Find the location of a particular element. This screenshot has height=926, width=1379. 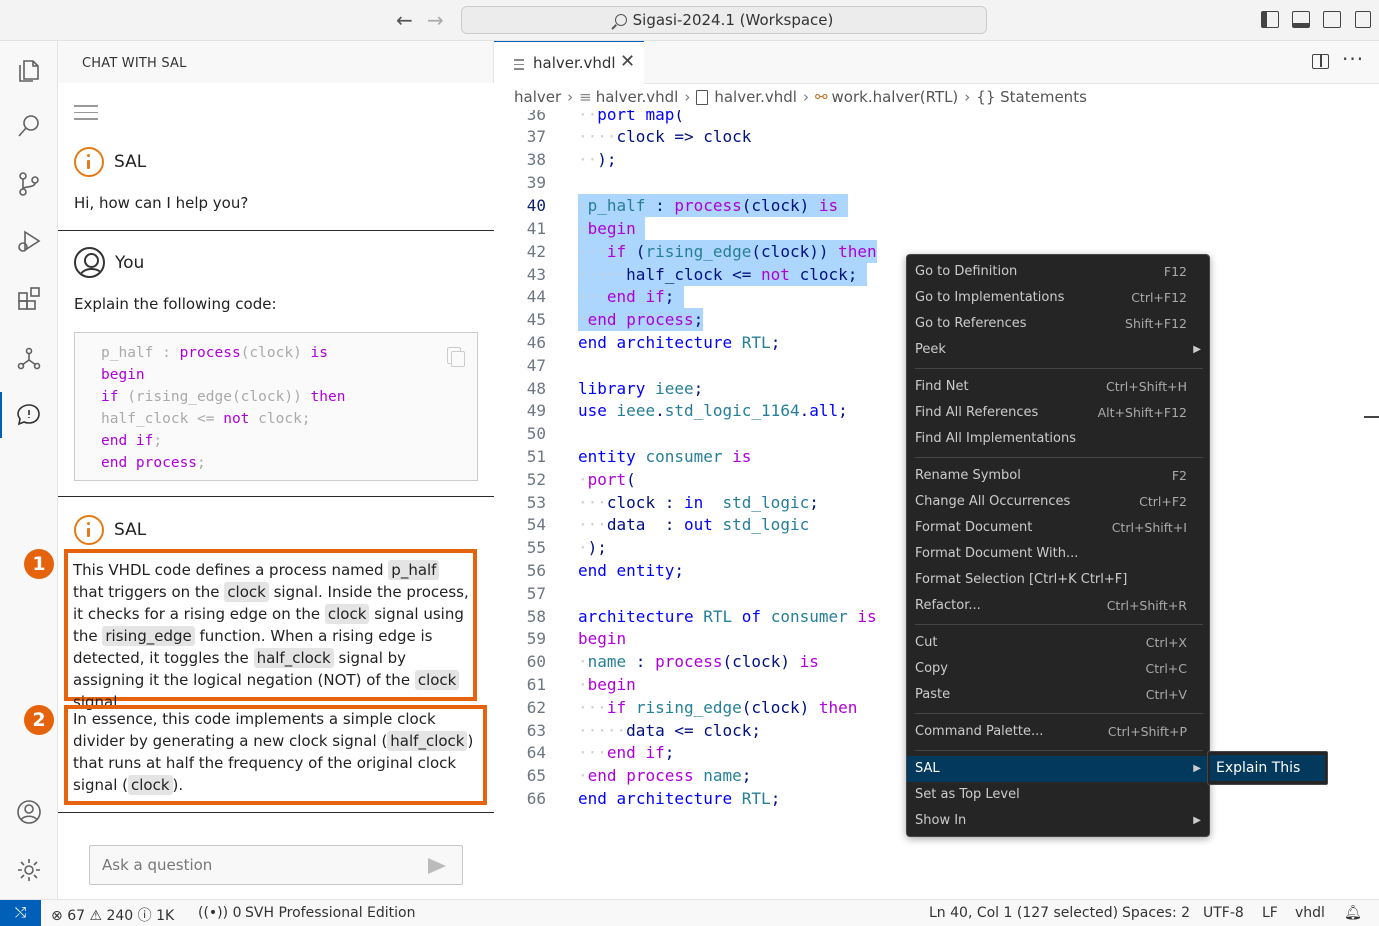

file-lines-icon is located at coordinates (519, 66).